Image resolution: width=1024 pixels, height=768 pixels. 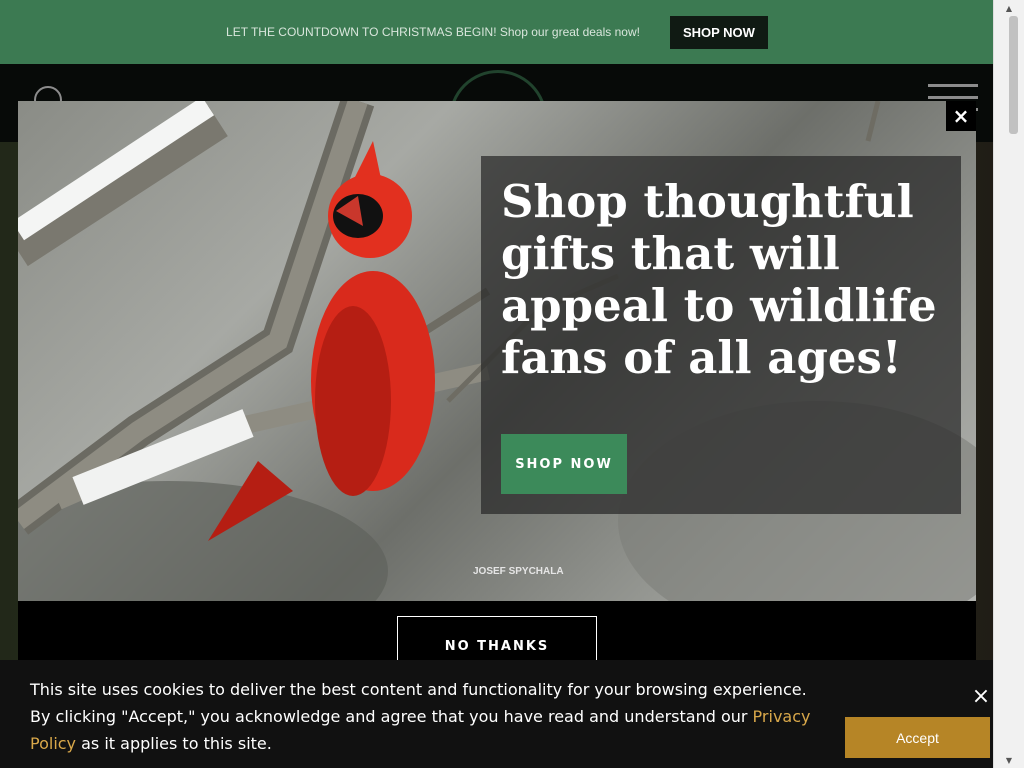 What do you see at coordinates (1009, 760) in the screenshot?
I see `scroll-down-icon: ▼` at bounding box center [1009, 760].